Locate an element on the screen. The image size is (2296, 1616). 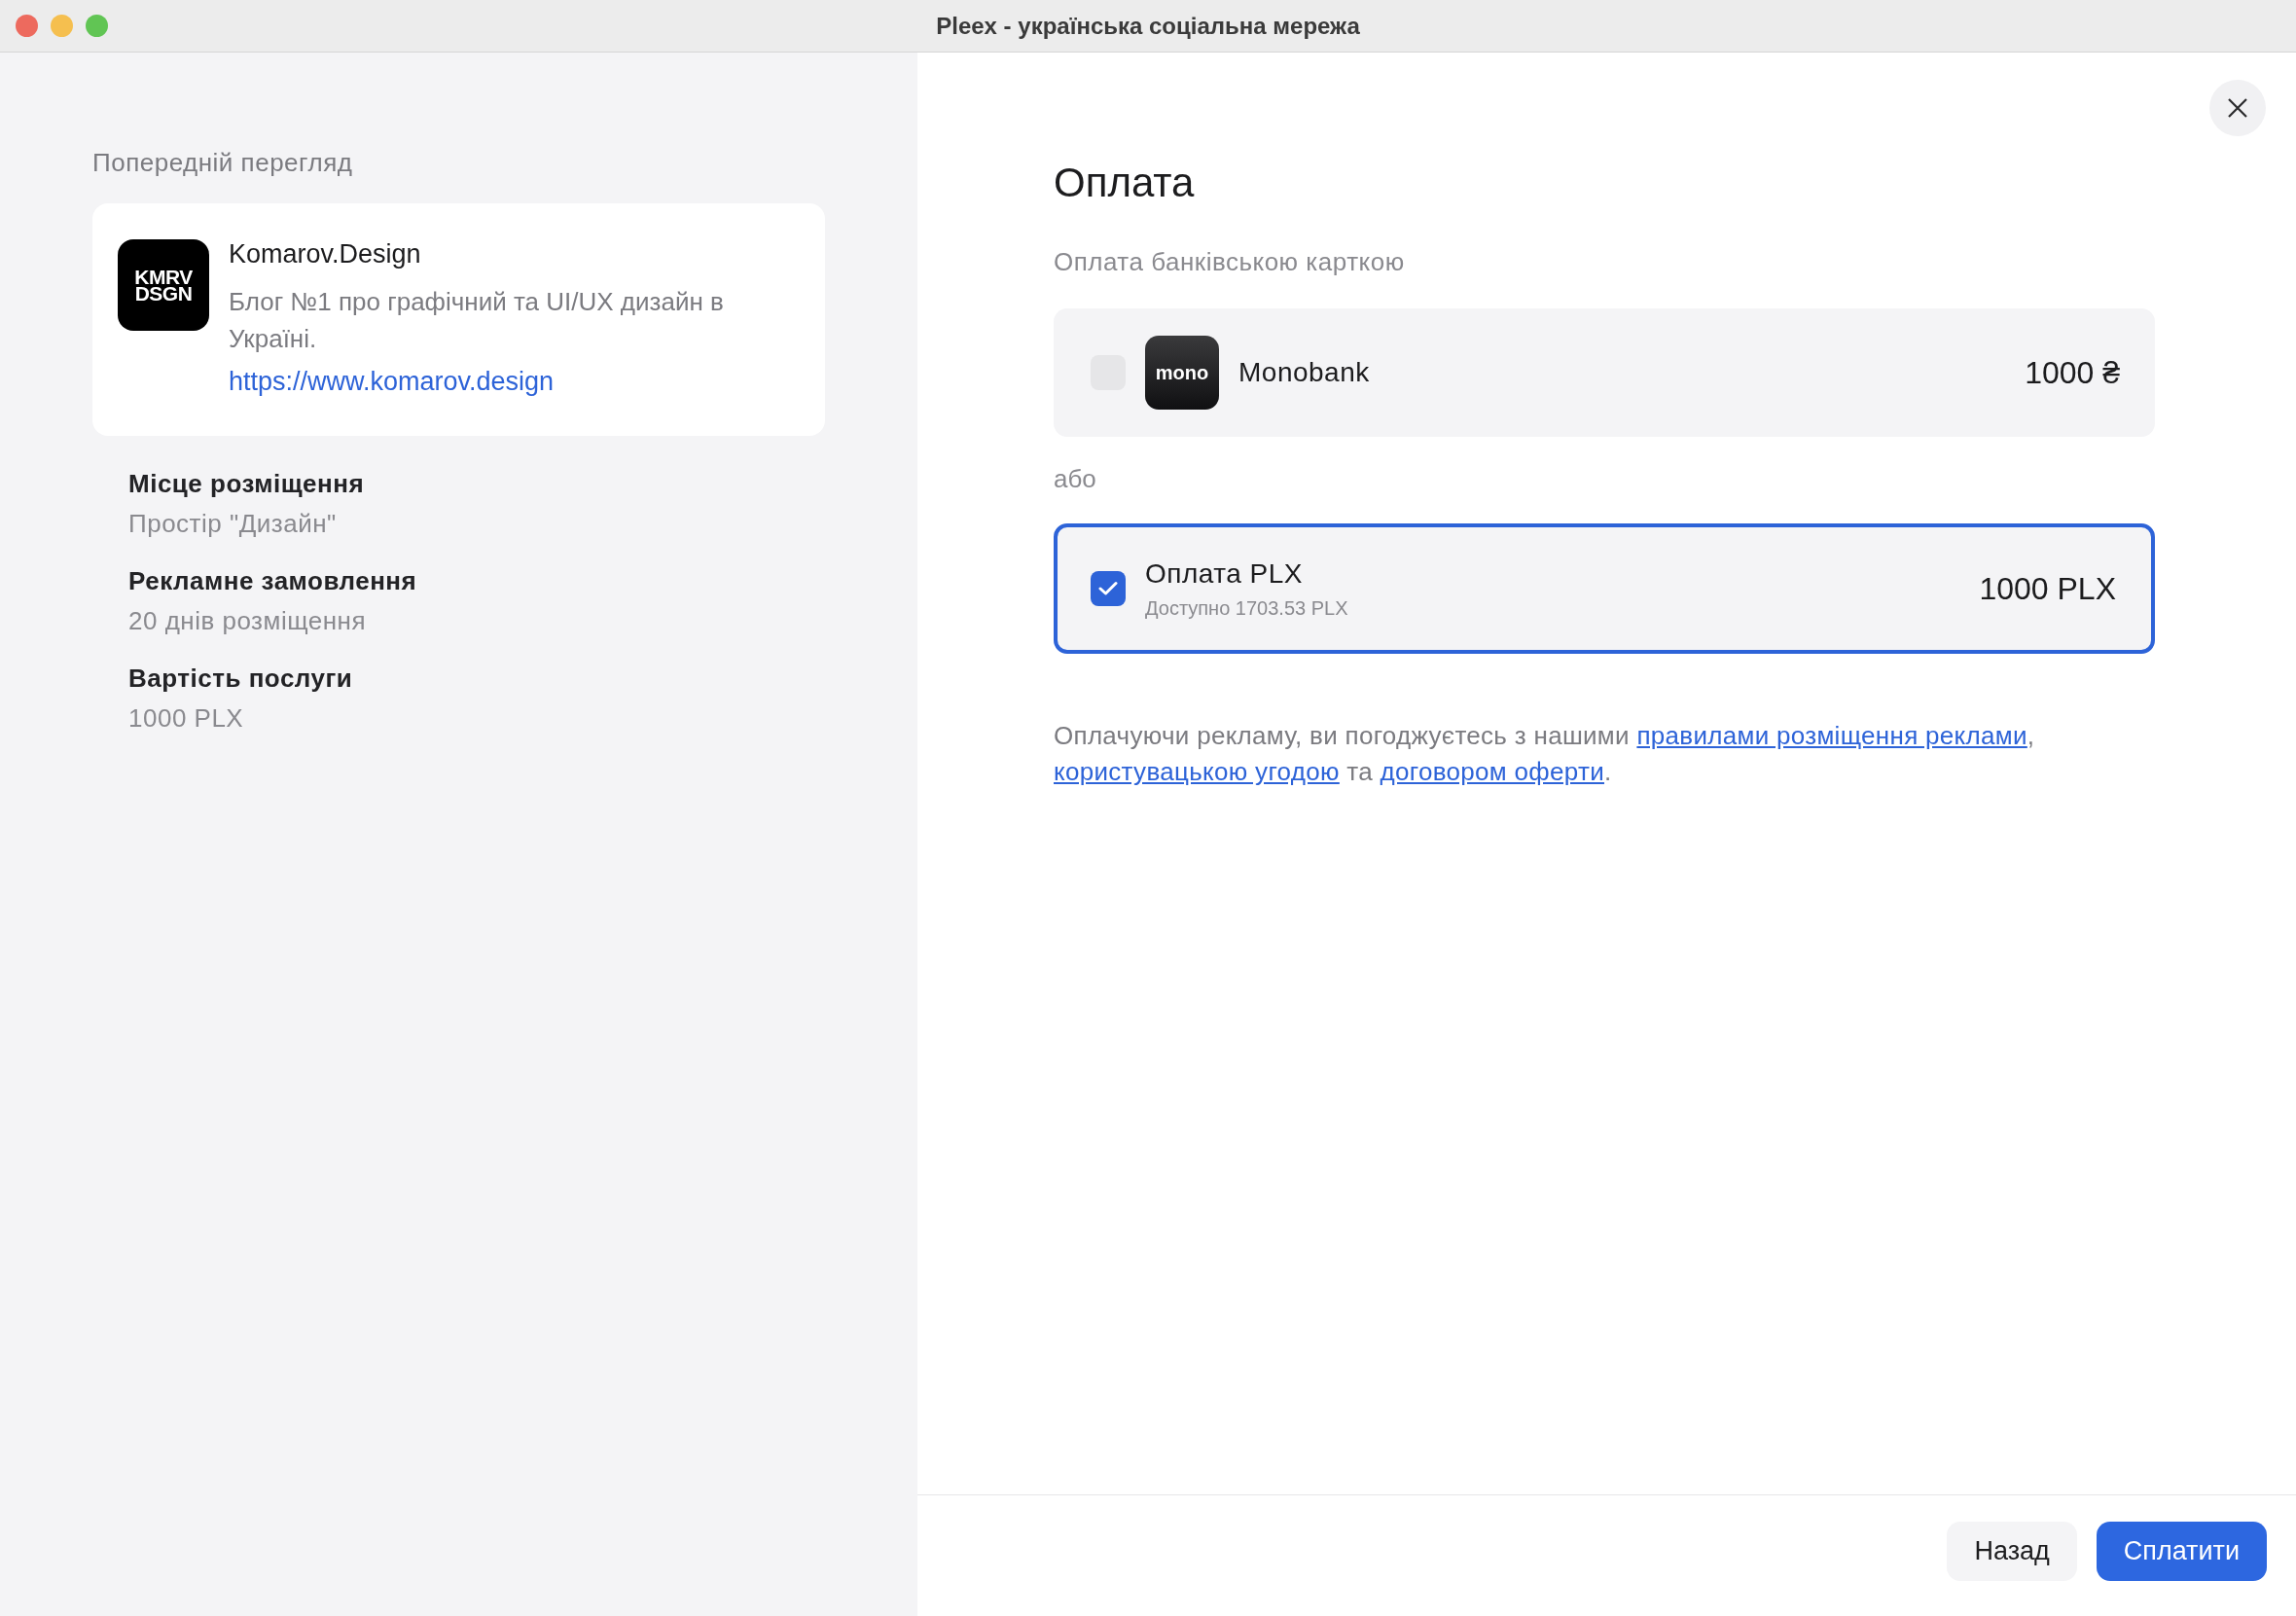
option-amount: 1000 ₴ is located at coordinates (2072, 372).